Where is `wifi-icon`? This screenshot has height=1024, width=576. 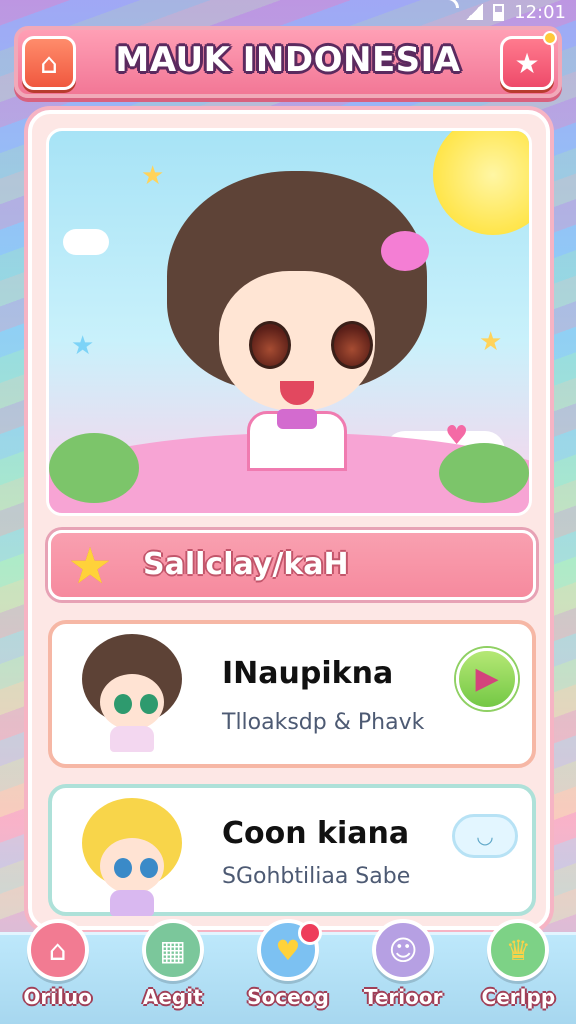
wifi-icon is located at coordinates (445, 12).